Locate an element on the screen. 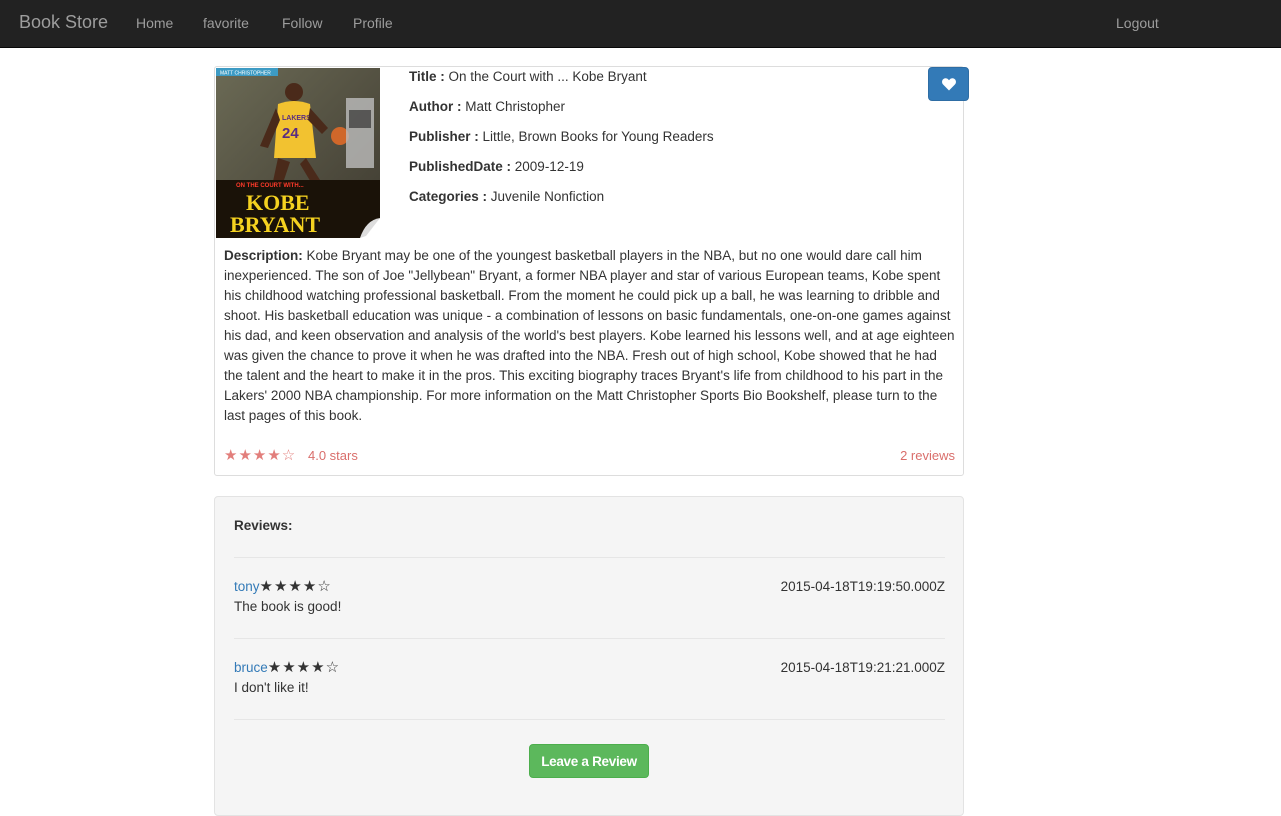  categories-label: Categories : is located at coordinates (448, 196).